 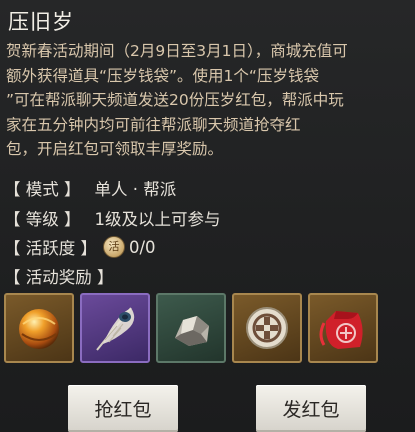 I want to click on description-line: ”可在帮派聊天频道发送20份压岁红包，帮派中玩, so click(x=175, y=100).